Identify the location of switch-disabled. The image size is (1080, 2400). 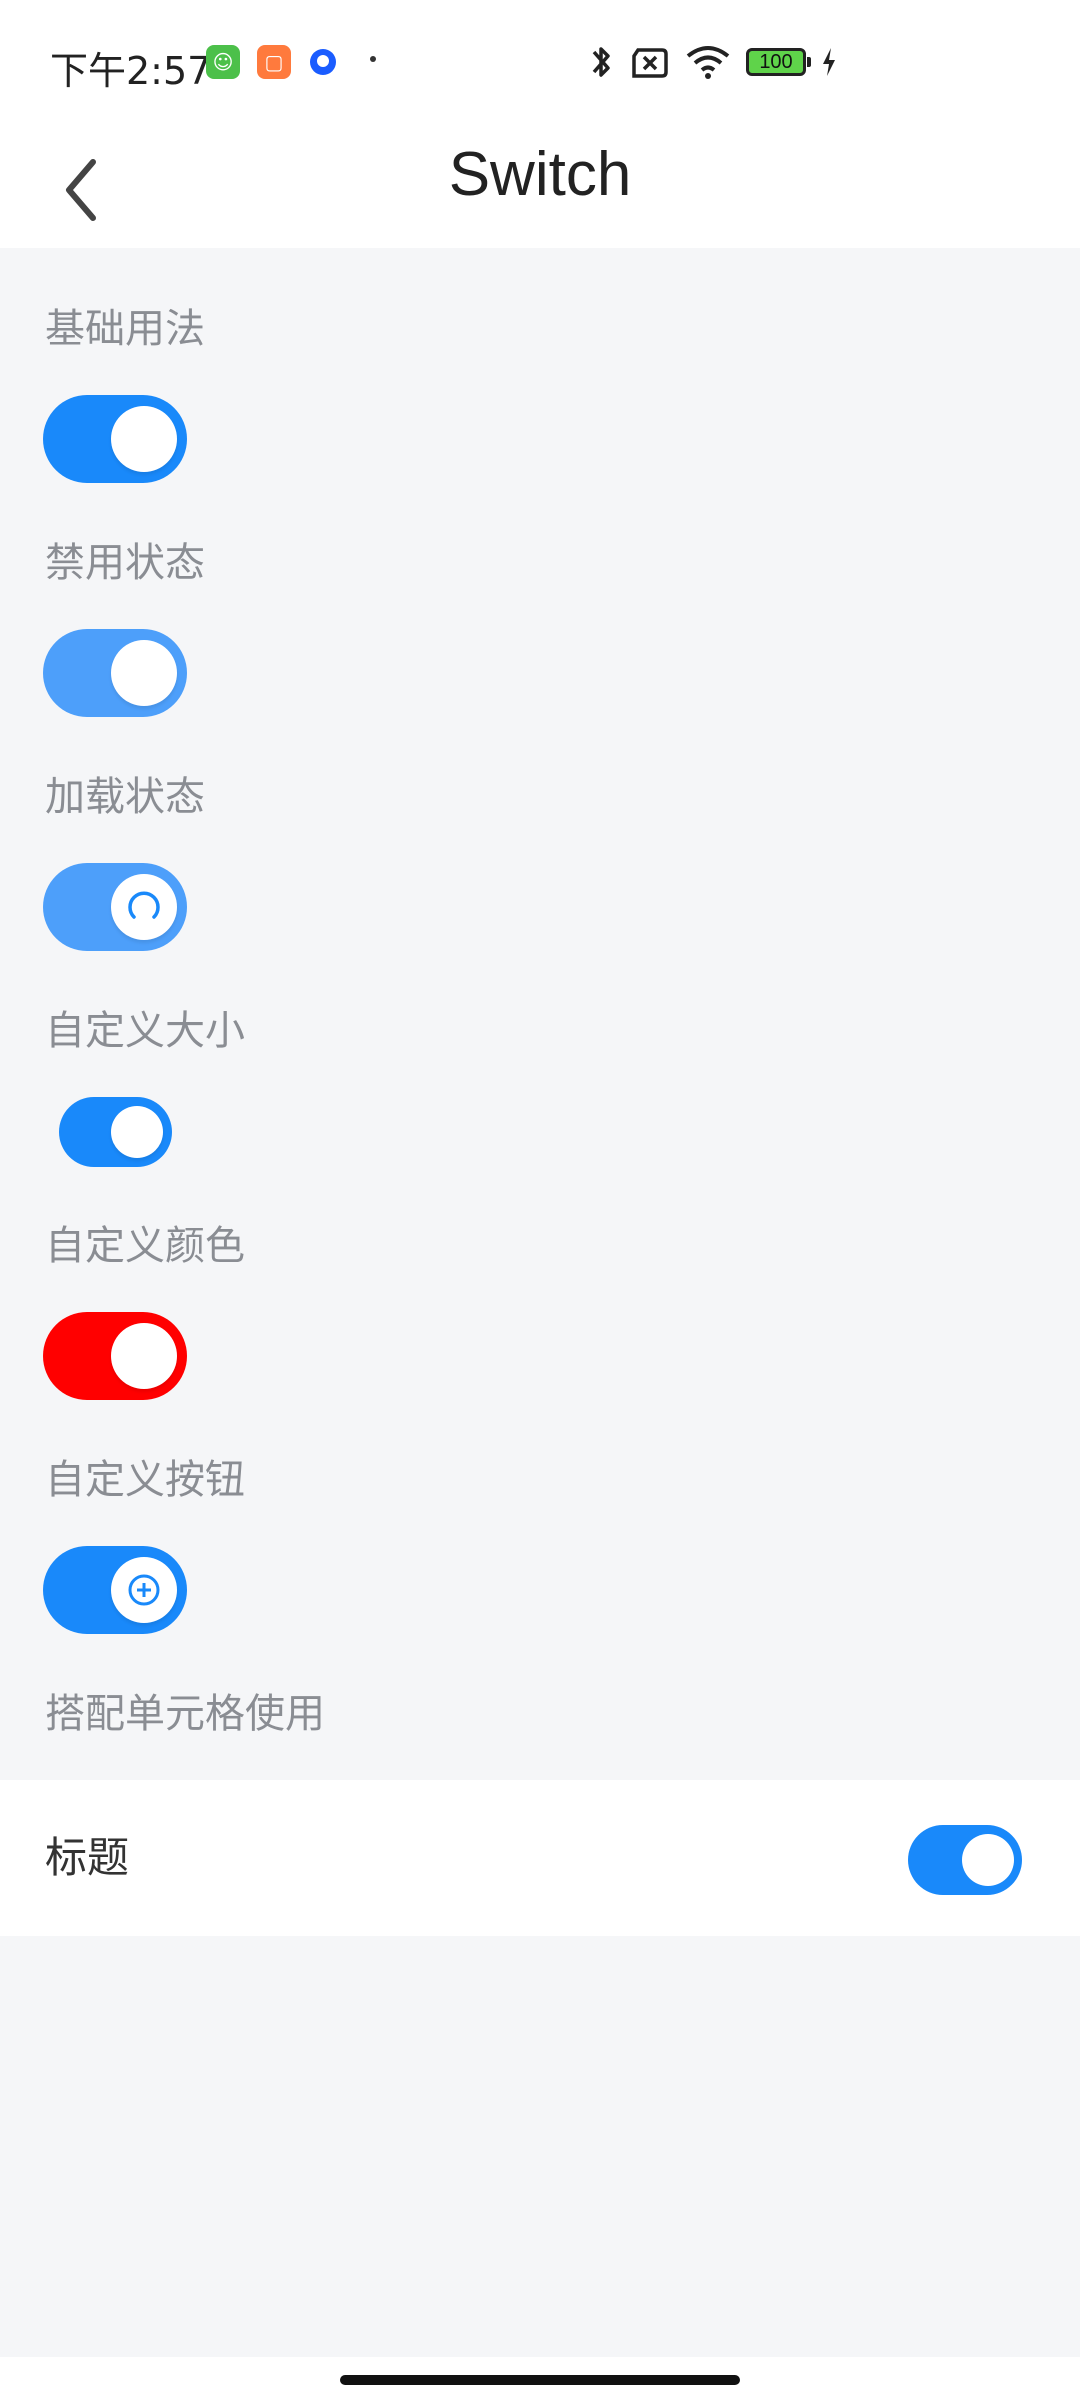
(115, 673).